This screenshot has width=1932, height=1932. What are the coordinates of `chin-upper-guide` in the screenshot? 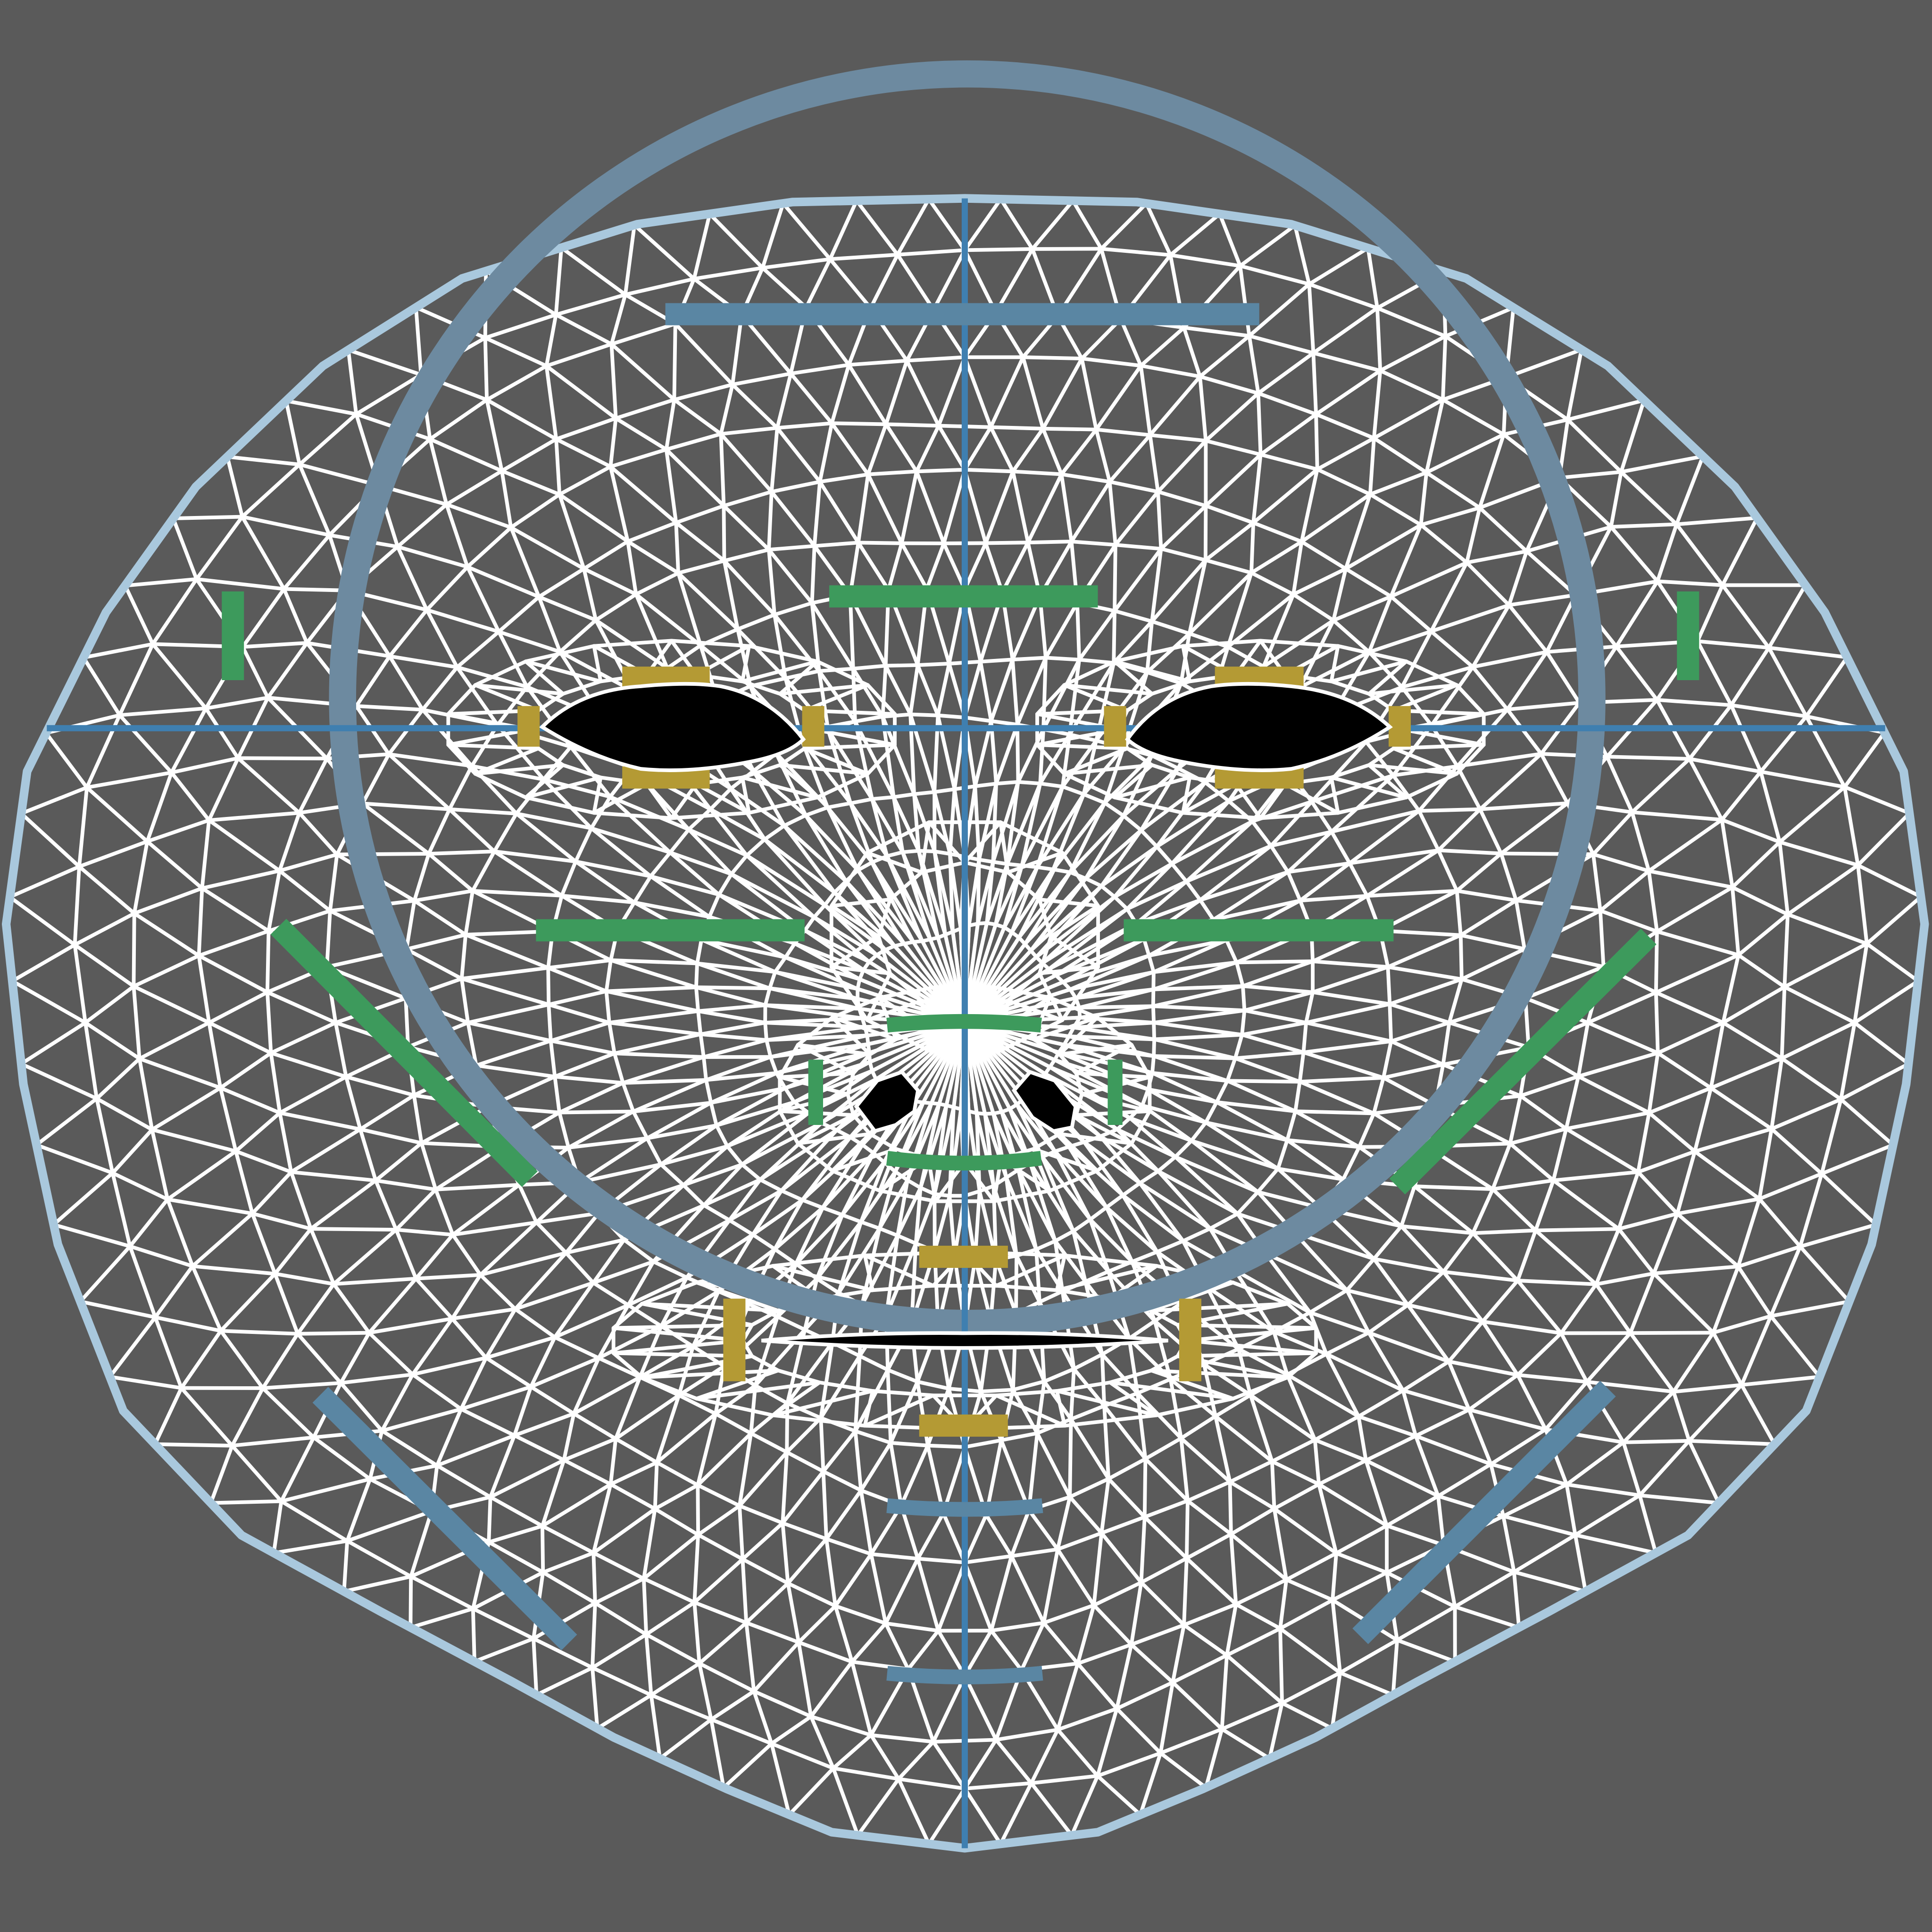 It's located at (964, 1508).